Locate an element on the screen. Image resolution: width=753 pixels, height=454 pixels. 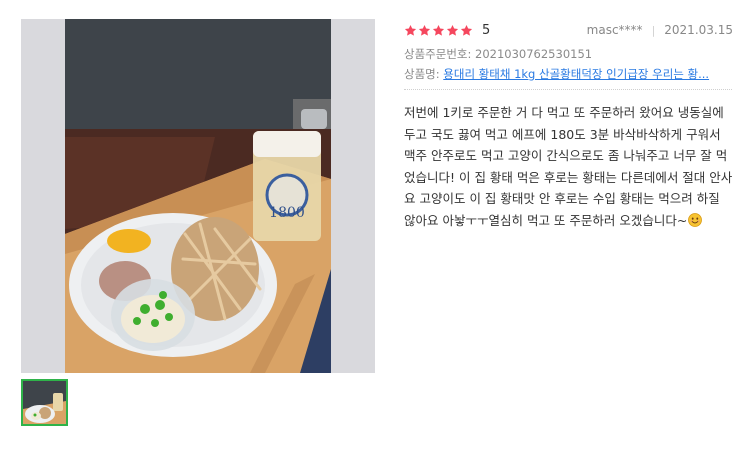
photo-thumbnail is located at coordinates (44, 402).